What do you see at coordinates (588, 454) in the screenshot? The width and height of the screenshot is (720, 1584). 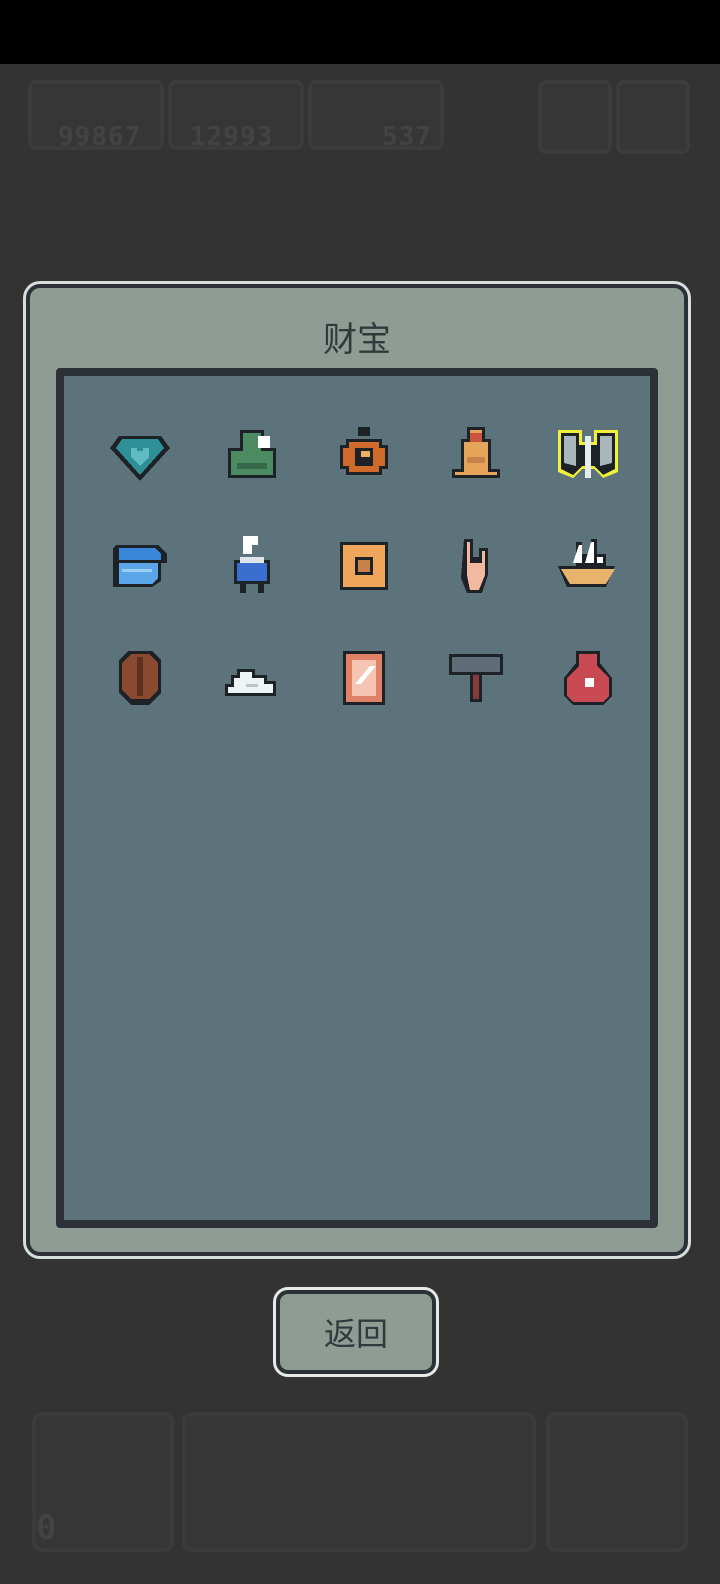 I see `double-axe-icon` at bounding box center [588, 454].